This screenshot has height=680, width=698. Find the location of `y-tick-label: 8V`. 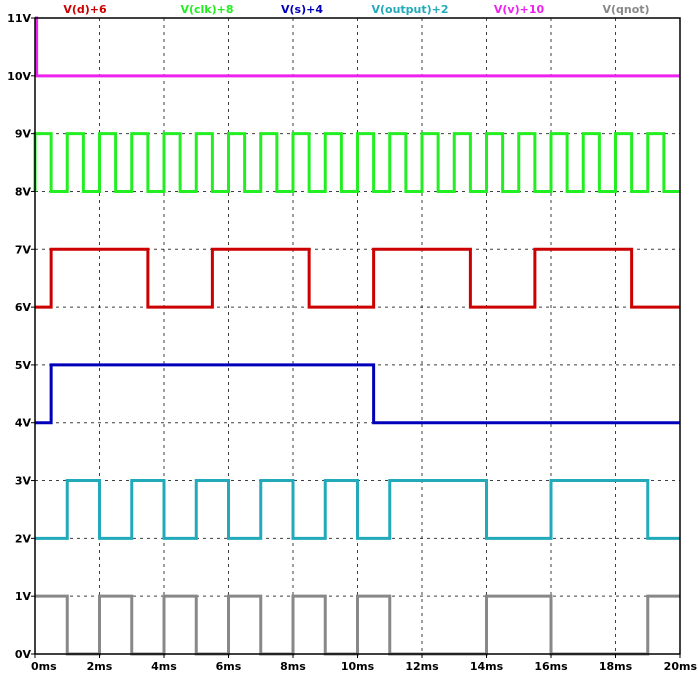

y-tick-label: 8V is located at coordinates (23, 191).